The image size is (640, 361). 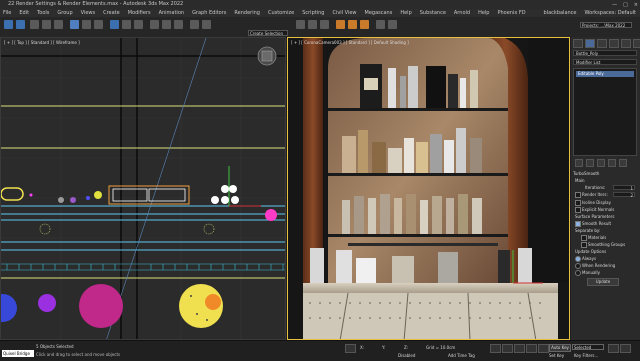 I want to click on iterations-spinner: 1, so click(x=624, y=188).